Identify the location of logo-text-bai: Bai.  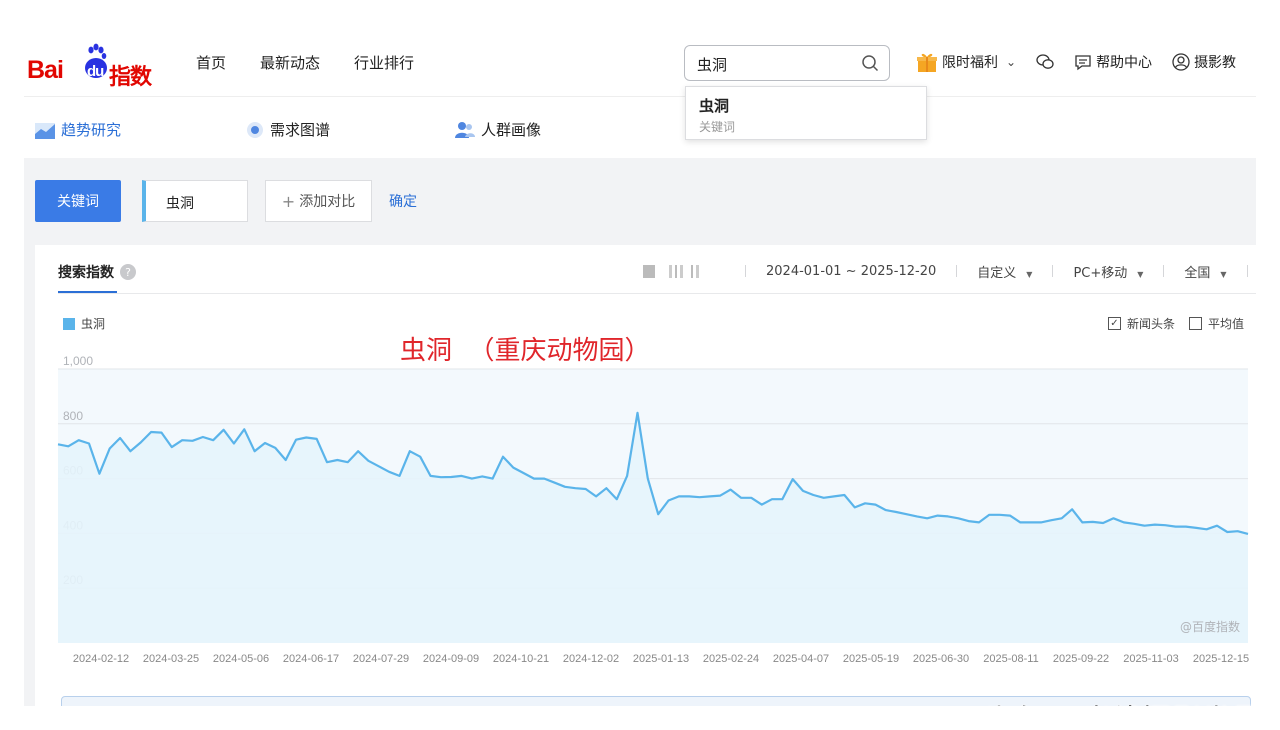
(45, 70).